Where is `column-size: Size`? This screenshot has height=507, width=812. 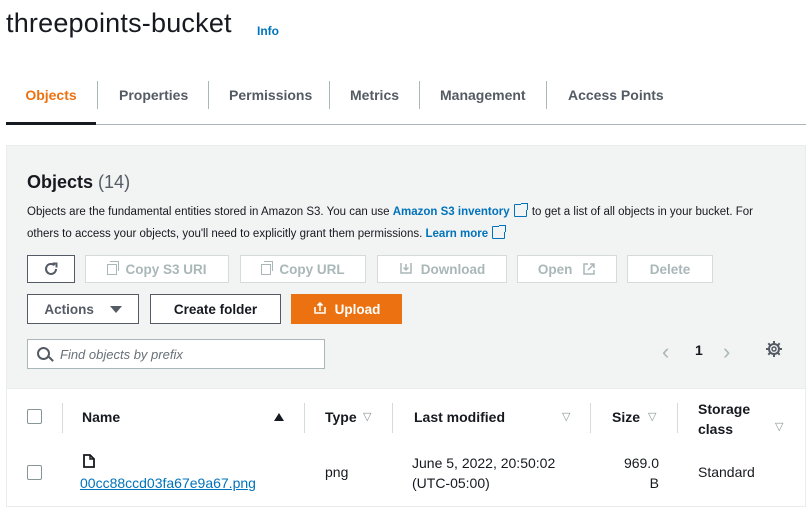 column-size: Size is located at coordinates (626, 417).